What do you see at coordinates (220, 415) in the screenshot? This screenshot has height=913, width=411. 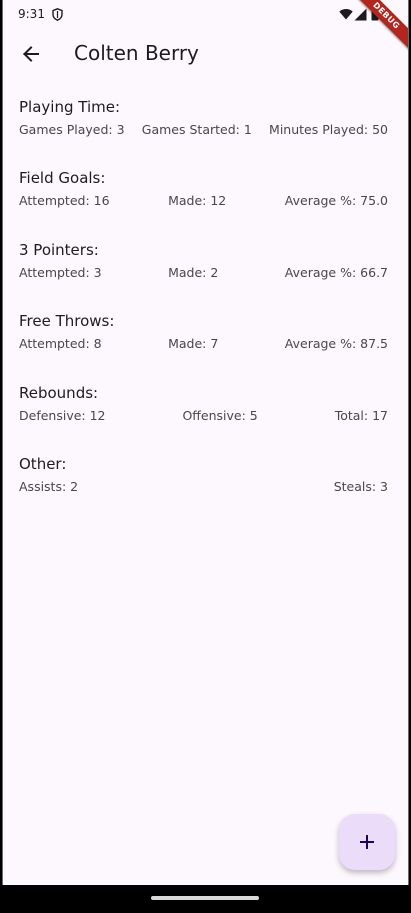 I see `stat-offensive: Offensive: 5` at bounding box center [220, 415].